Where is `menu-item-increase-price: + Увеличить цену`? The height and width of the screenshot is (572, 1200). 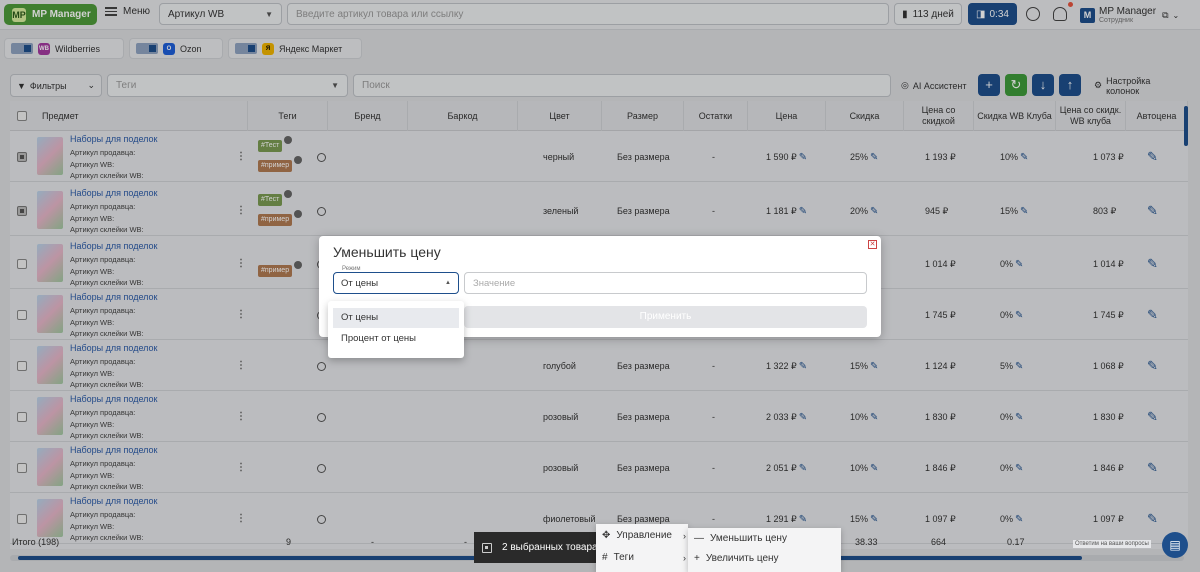
menu-item-increase-price: + Увеличить цену is located at coordinates (764, 559).